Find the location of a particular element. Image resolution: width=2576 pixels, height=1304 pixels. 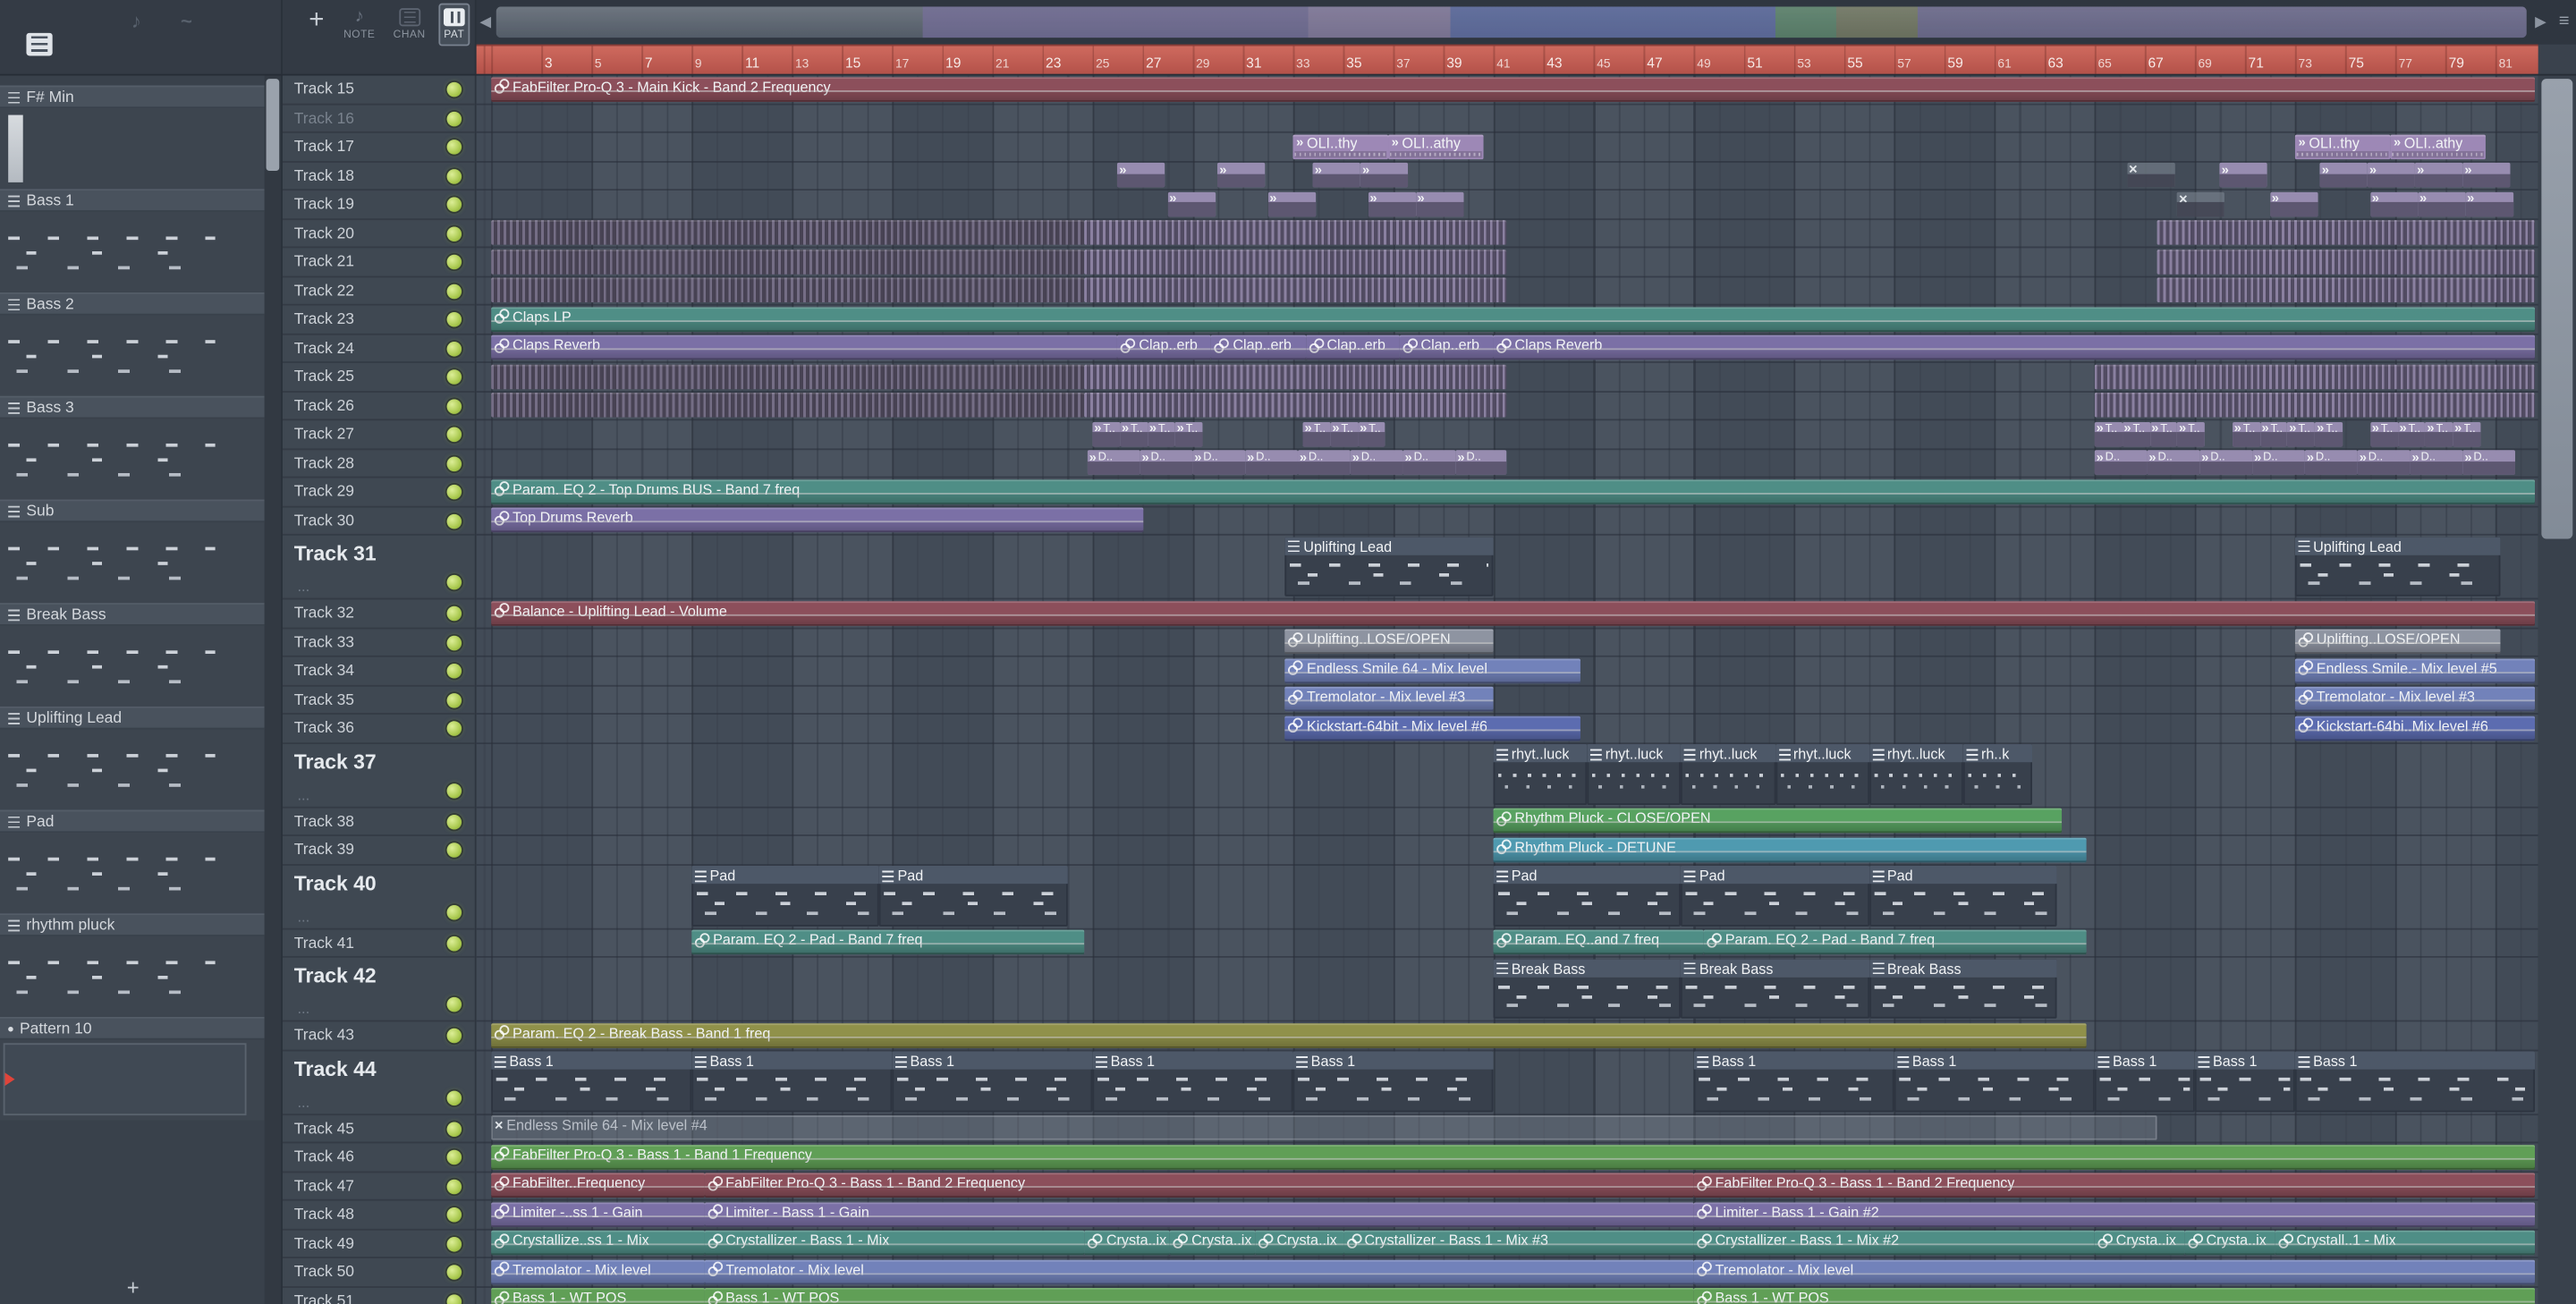

picker-tab-pat: PAT is located at coordinates (454, 25).